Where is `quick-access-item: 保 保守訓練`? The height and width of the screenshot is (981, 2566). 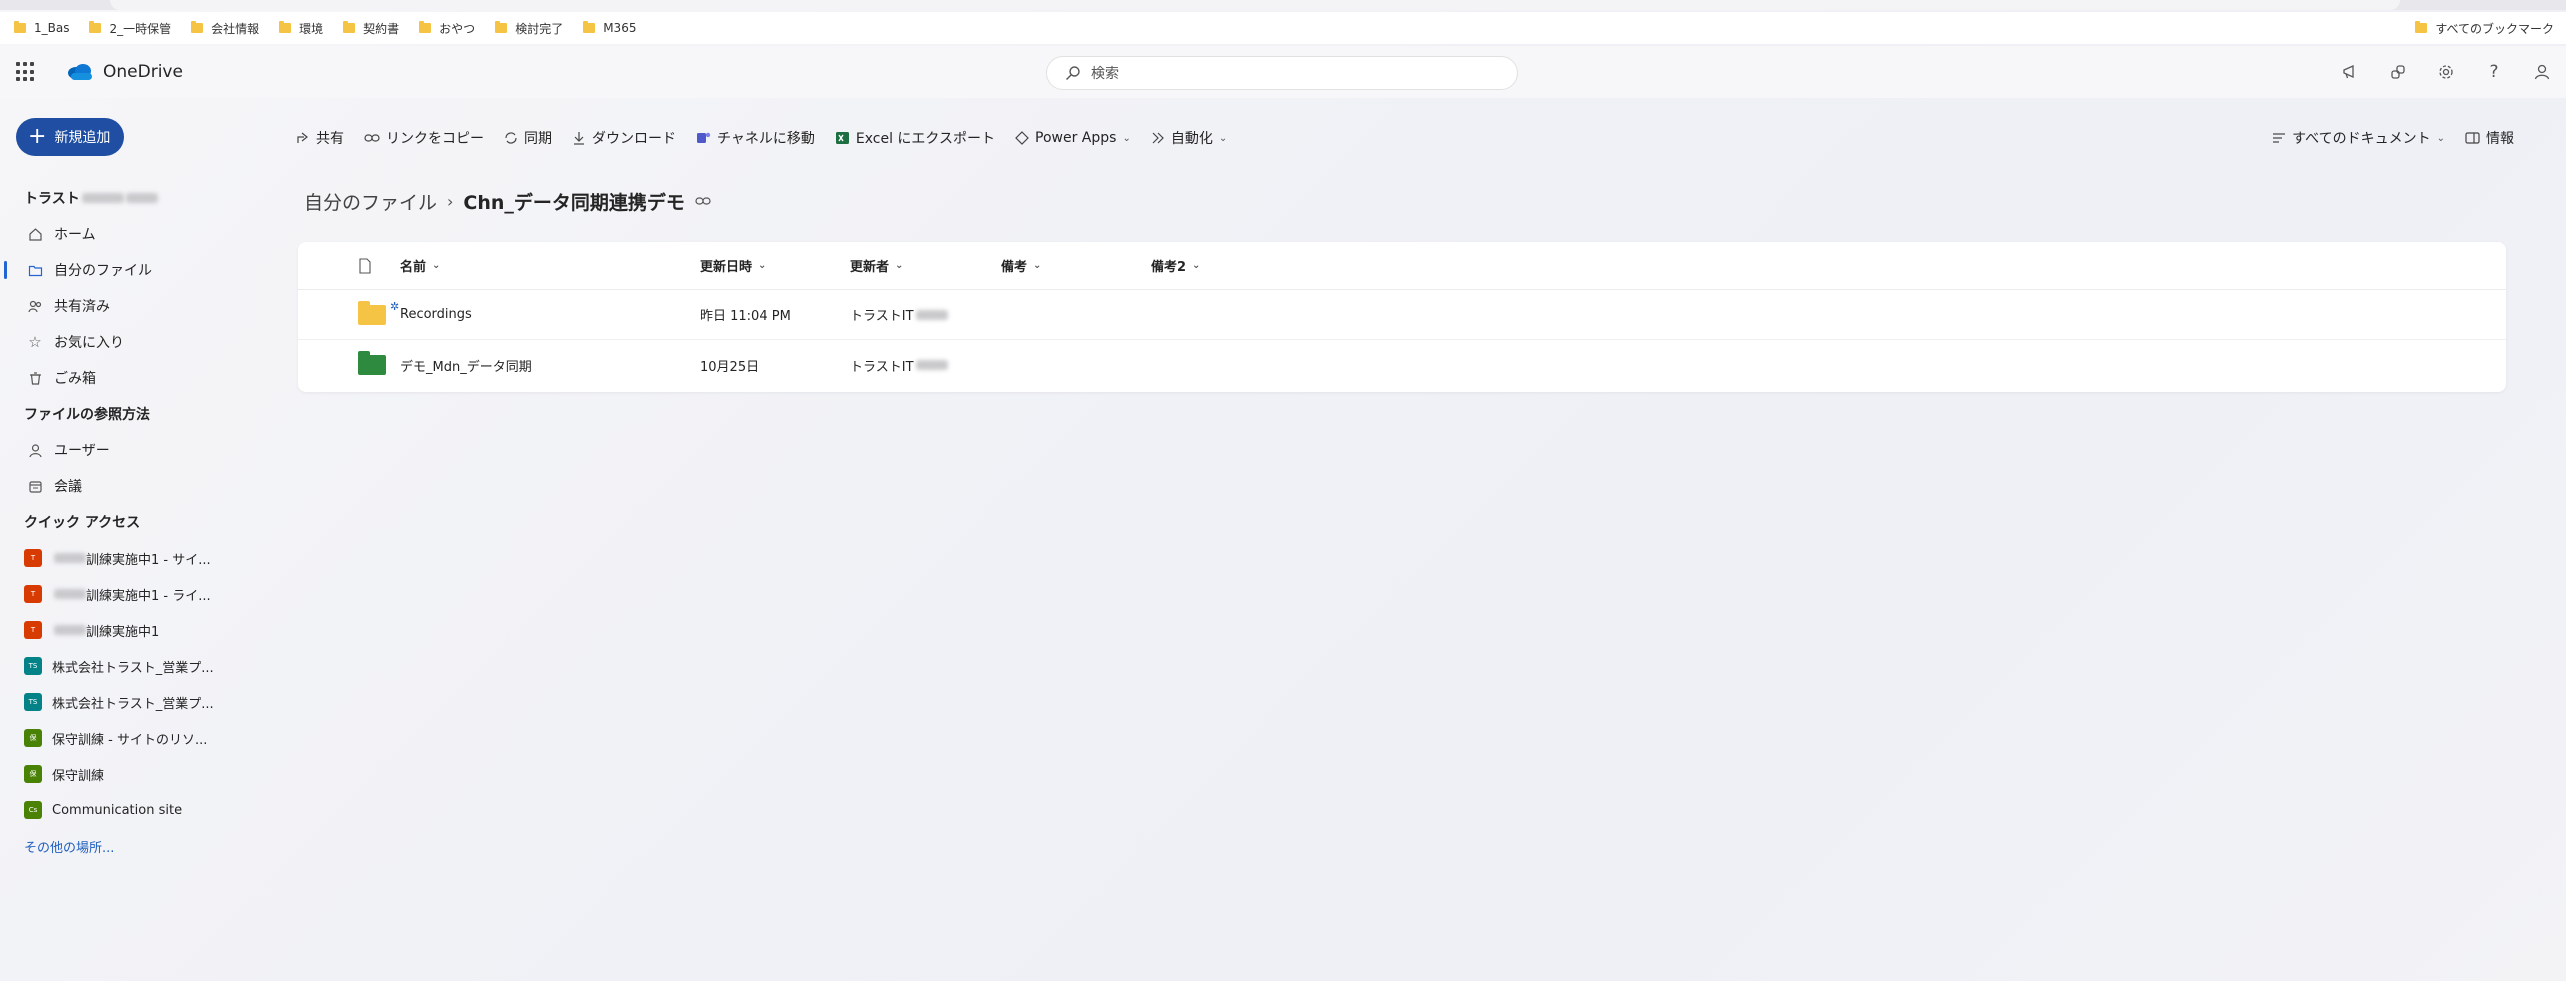
quick-access-item: 保 保守訓練 is located at coordinates (135, 774).